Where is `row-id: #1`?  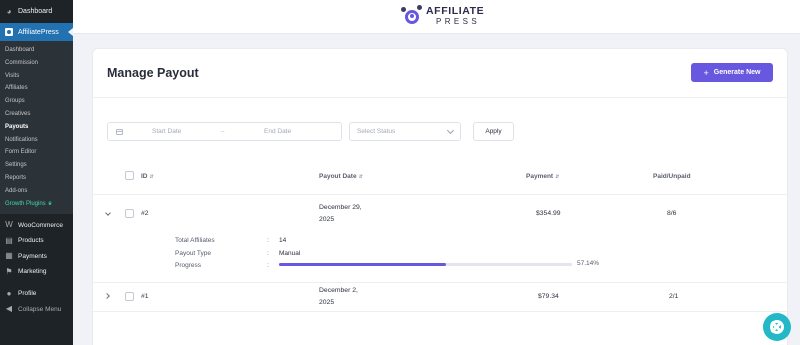
row-id: #1 is located at coordinates (145, 296).